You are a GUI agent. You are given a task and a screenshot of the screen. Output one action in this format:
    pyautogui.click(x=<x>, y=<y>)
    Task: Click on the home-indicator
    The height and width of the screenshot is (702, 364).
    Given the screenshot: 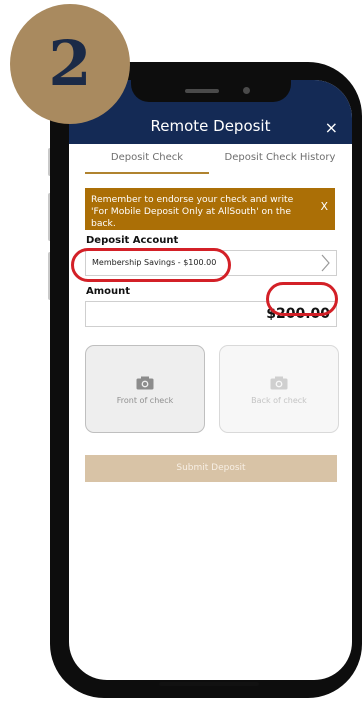 What is the action you would take?
    pyautogui.click(x=209, y=684)
    